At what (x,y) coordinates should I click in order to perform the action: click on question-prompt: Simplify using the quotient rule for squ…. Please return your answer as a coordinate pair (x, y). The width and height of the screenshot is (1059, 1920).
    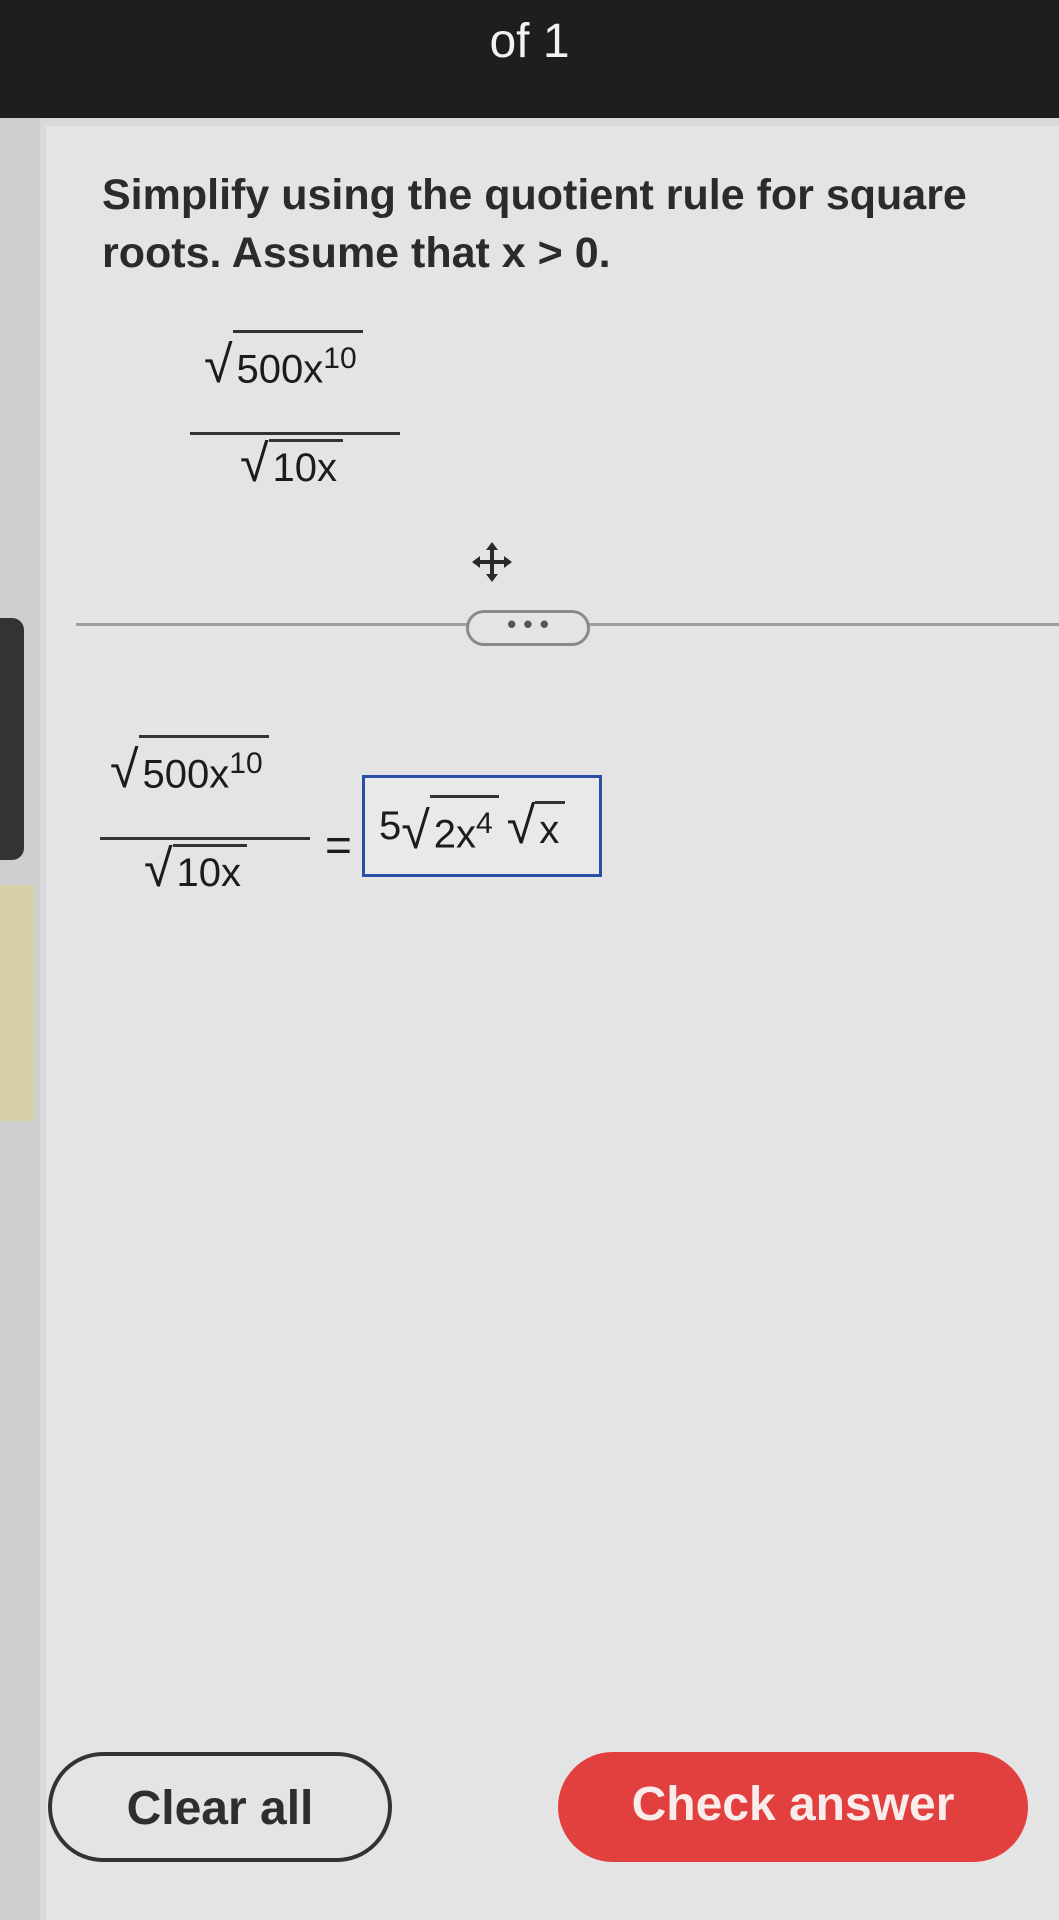
    Looking at the image, I should click on (552, 224).